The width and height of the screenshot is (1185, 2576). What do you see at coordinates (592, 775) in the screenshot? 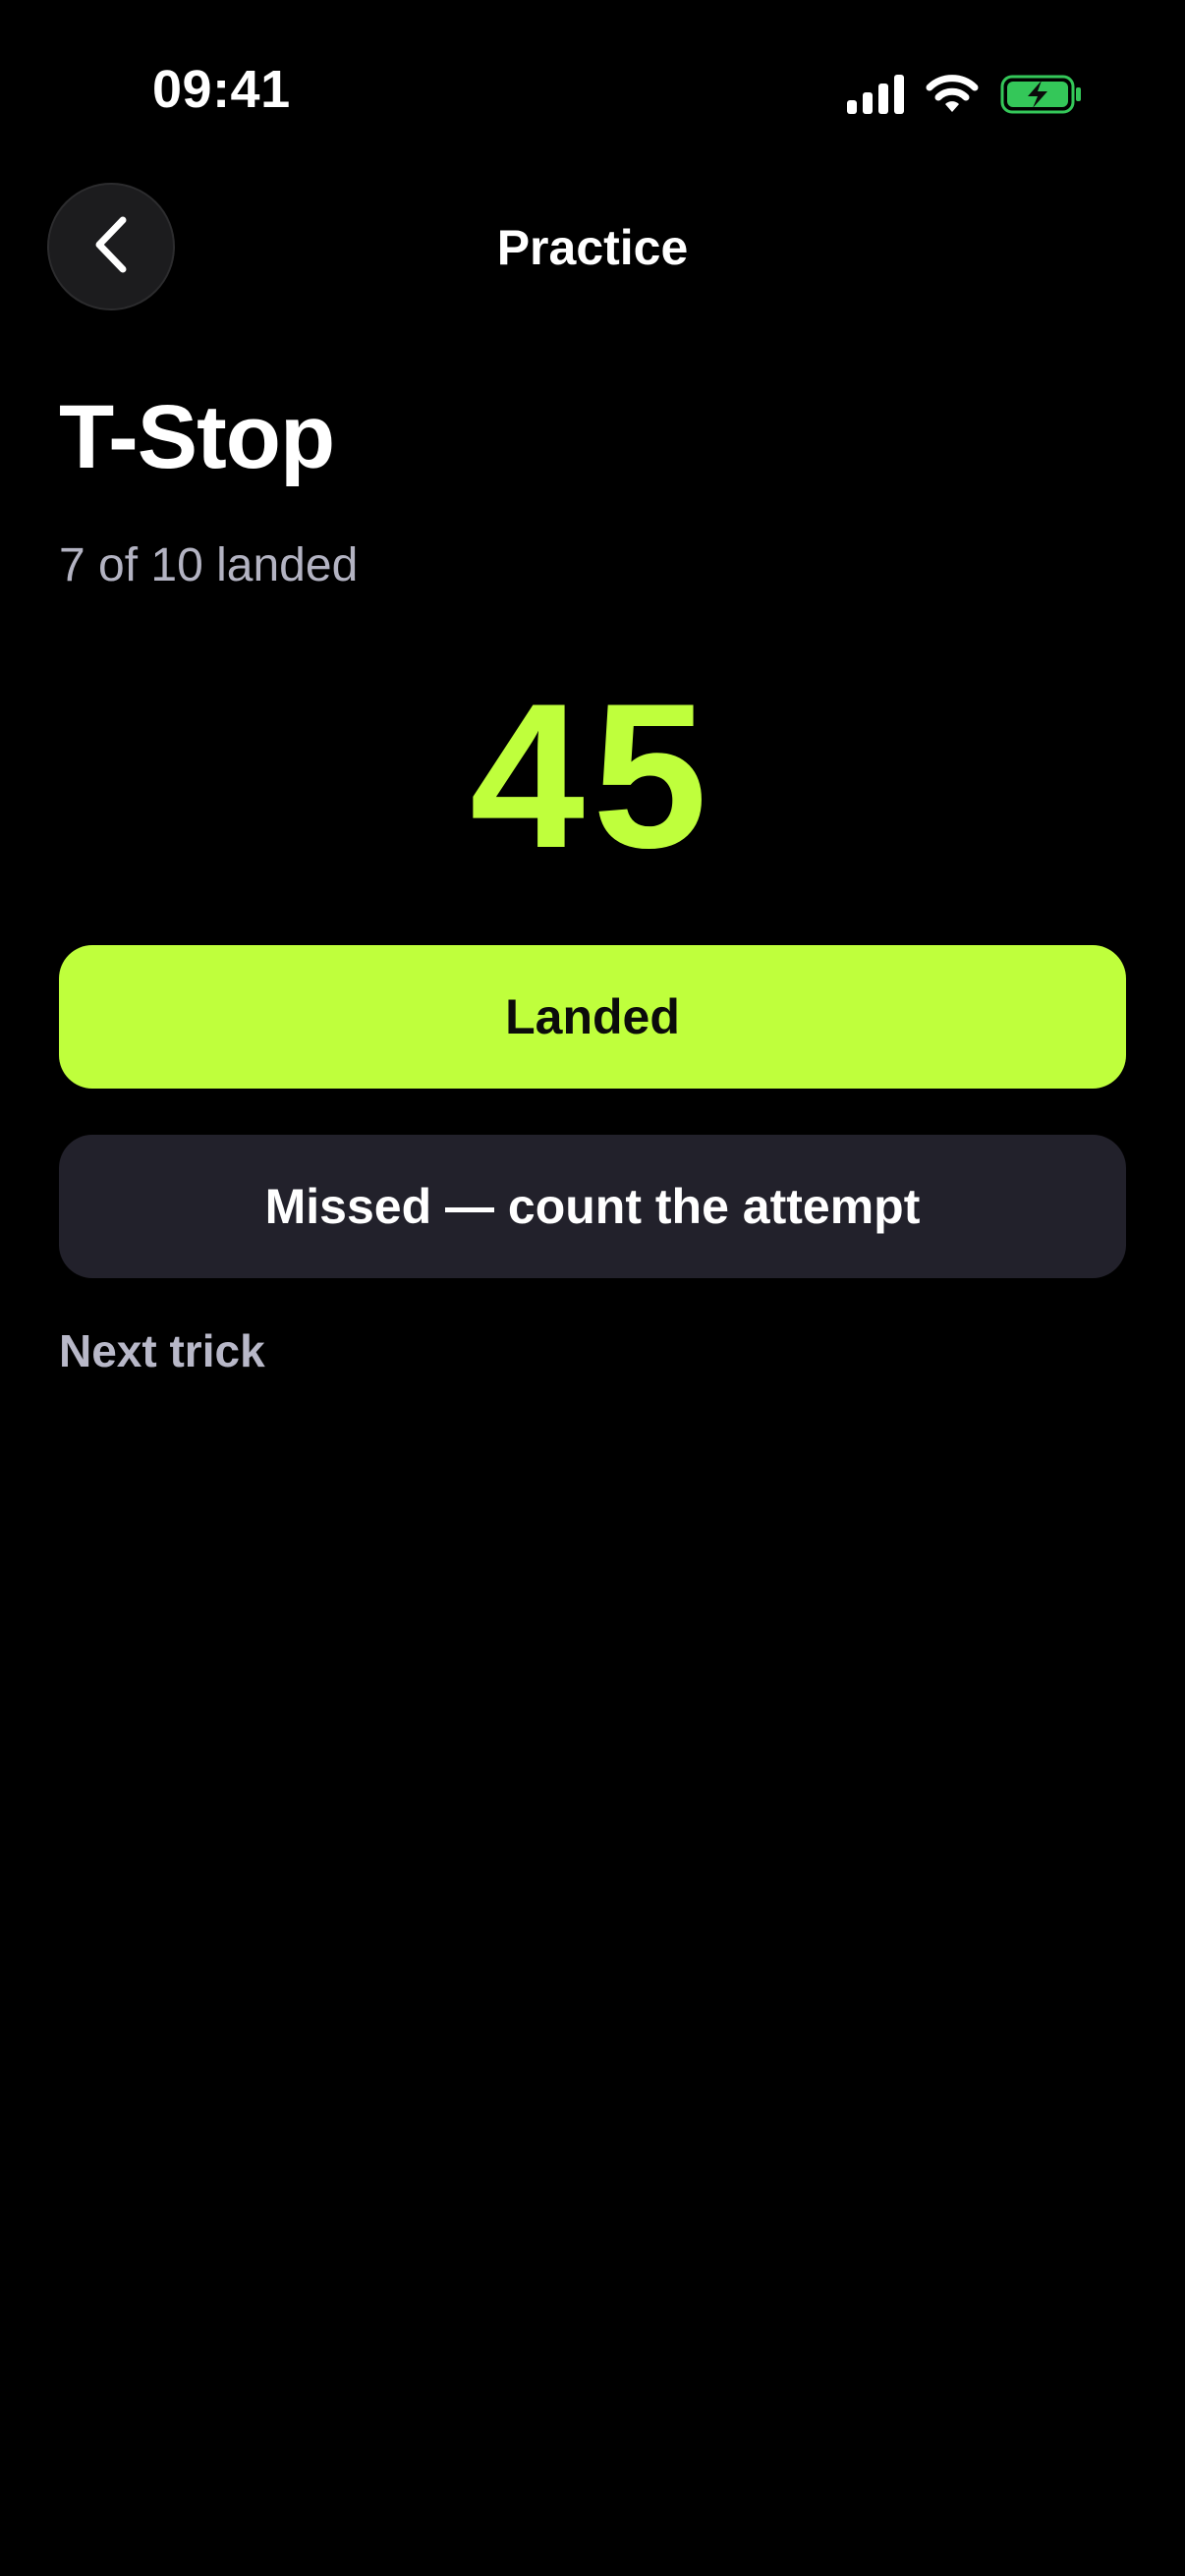
I see `score-counter: 45` at bounding box center [592, 775].